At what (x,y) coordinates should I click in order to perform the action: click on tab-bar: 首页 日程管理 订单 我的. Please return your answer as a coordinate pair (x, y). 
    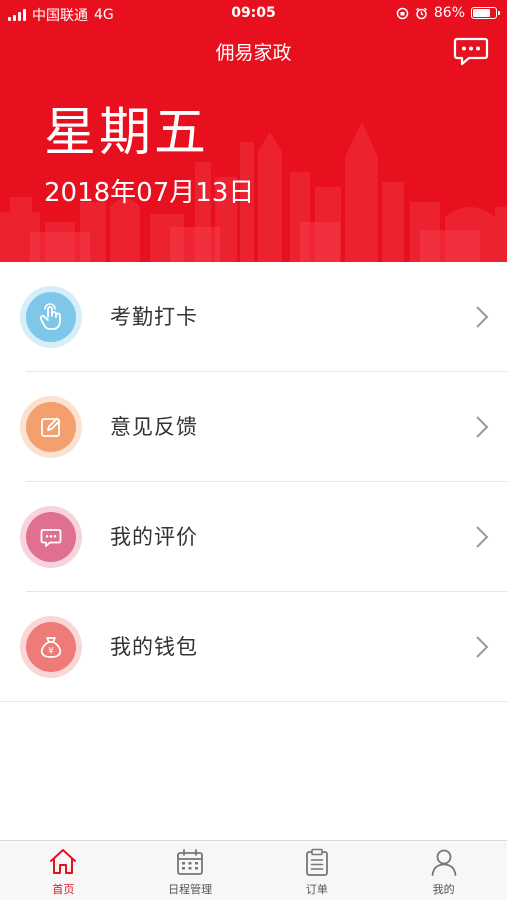
    Looking at the image, I should click on (253, 870).